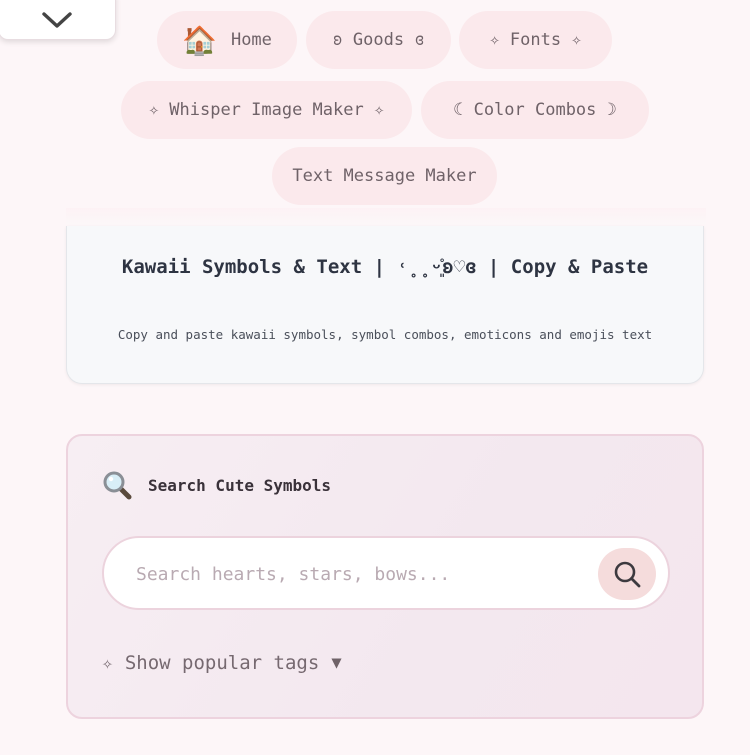 The width and height of the screenshot is (750, 755). I want to click on nav-fonts-label: ✧ Fonts ✧, so click(535, 40).